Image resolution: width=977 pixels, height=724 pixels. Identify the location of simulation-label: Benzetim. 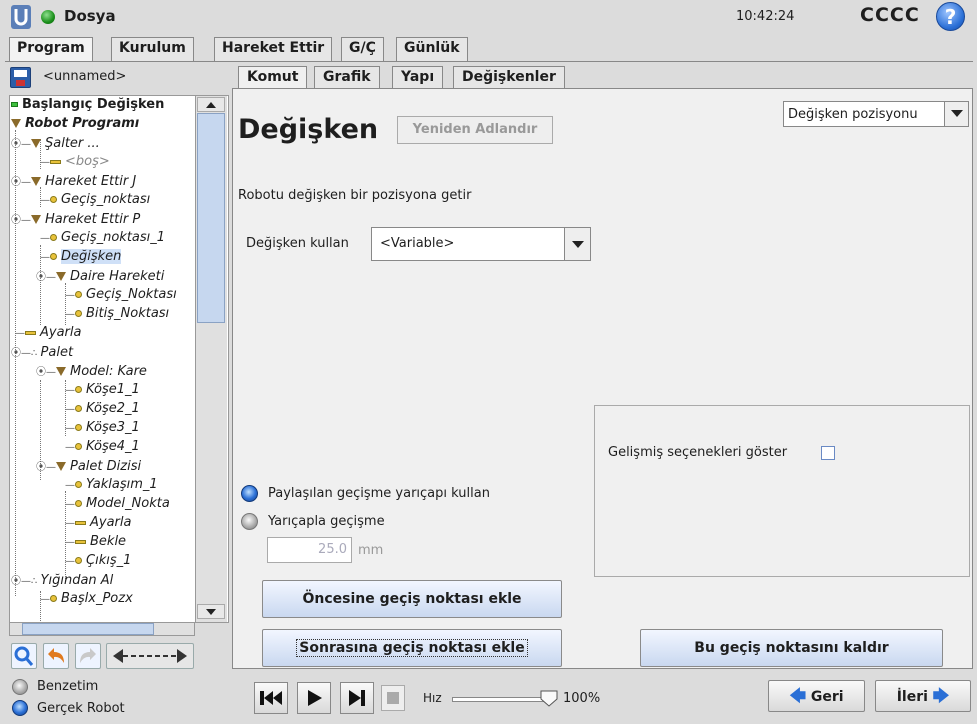
(68, 686).